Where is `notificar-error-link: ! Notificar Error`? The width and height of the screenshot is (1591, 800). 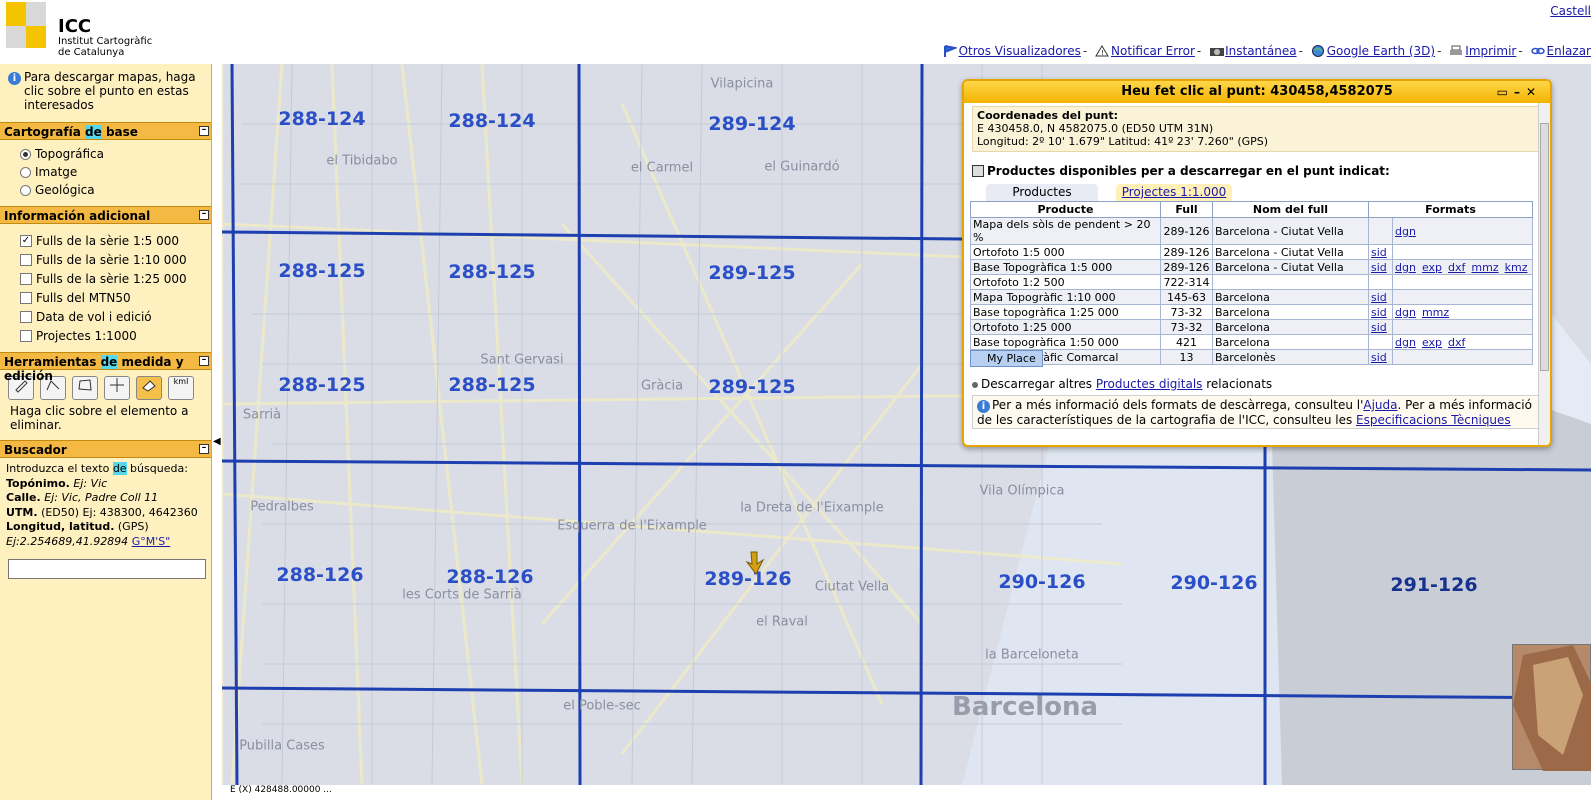
notificar-error-link: ! Notificar Error is located at coordinates (1145, 51).